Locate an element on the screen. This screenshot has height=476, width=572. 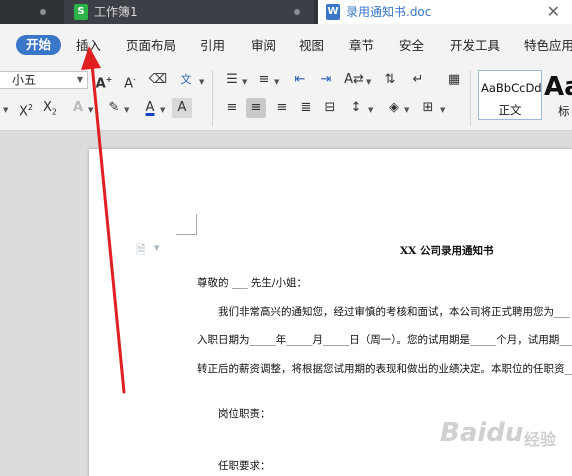
window-tab-bar: S 工作簿1 W 录用通知书.doc ✕ is located at coordinates (286, 12).